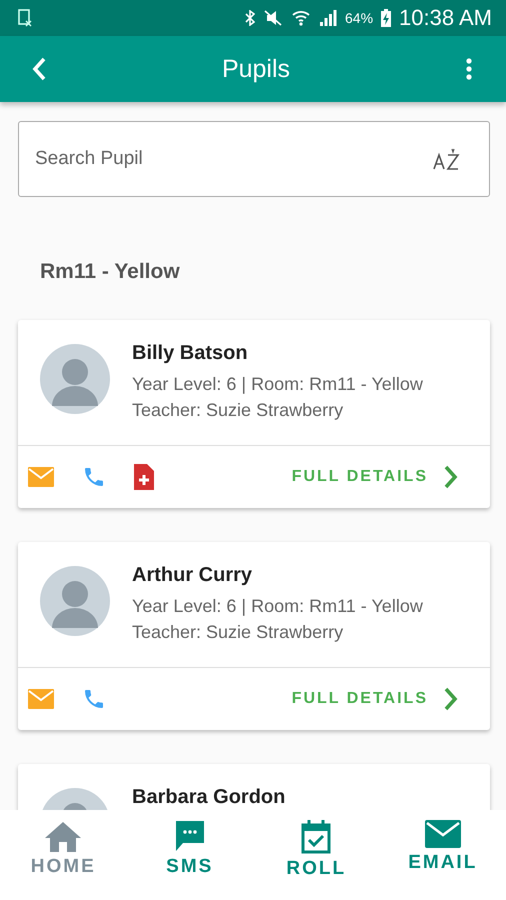  I want to click on signal-icon, so click(328, 18).